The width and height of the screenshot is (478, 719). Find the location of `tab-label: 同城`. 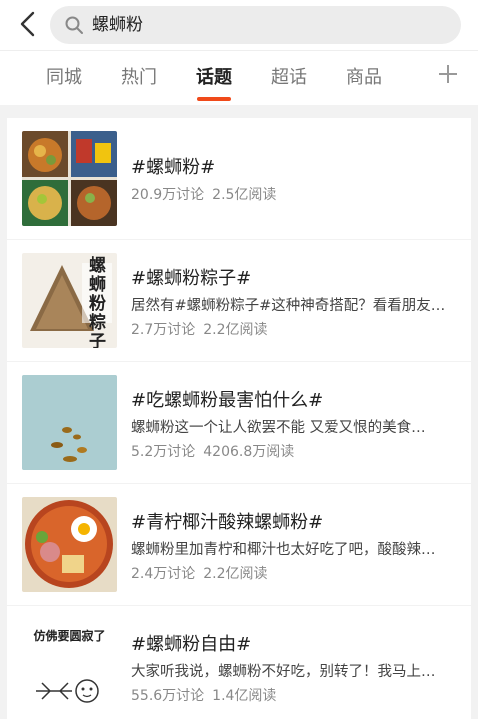

tab-label: 同城 is located at coordinates (64, 77).